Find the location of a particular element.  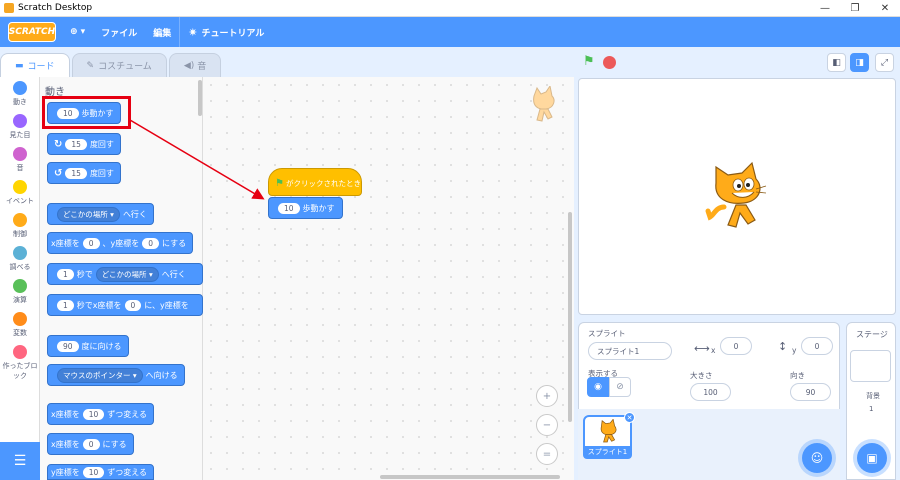

category-sound: 音 is located at coordinates (20, 160).